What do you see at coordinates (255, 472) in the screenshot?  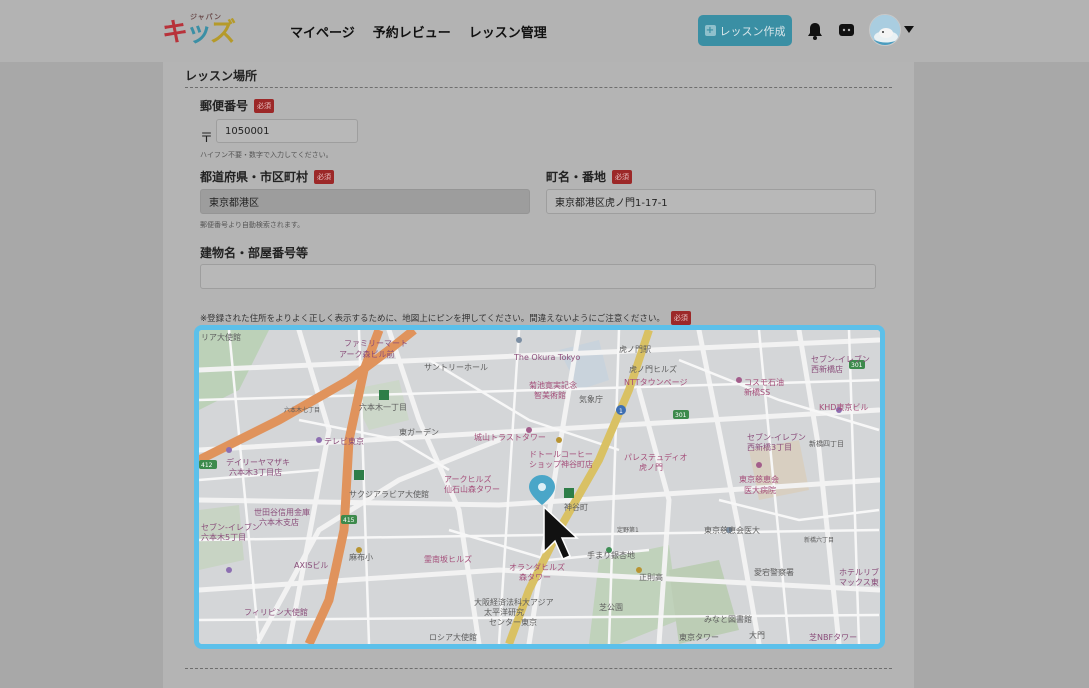 I see `map-label: 六本木3丁目店` at bounding box center [255, 472].